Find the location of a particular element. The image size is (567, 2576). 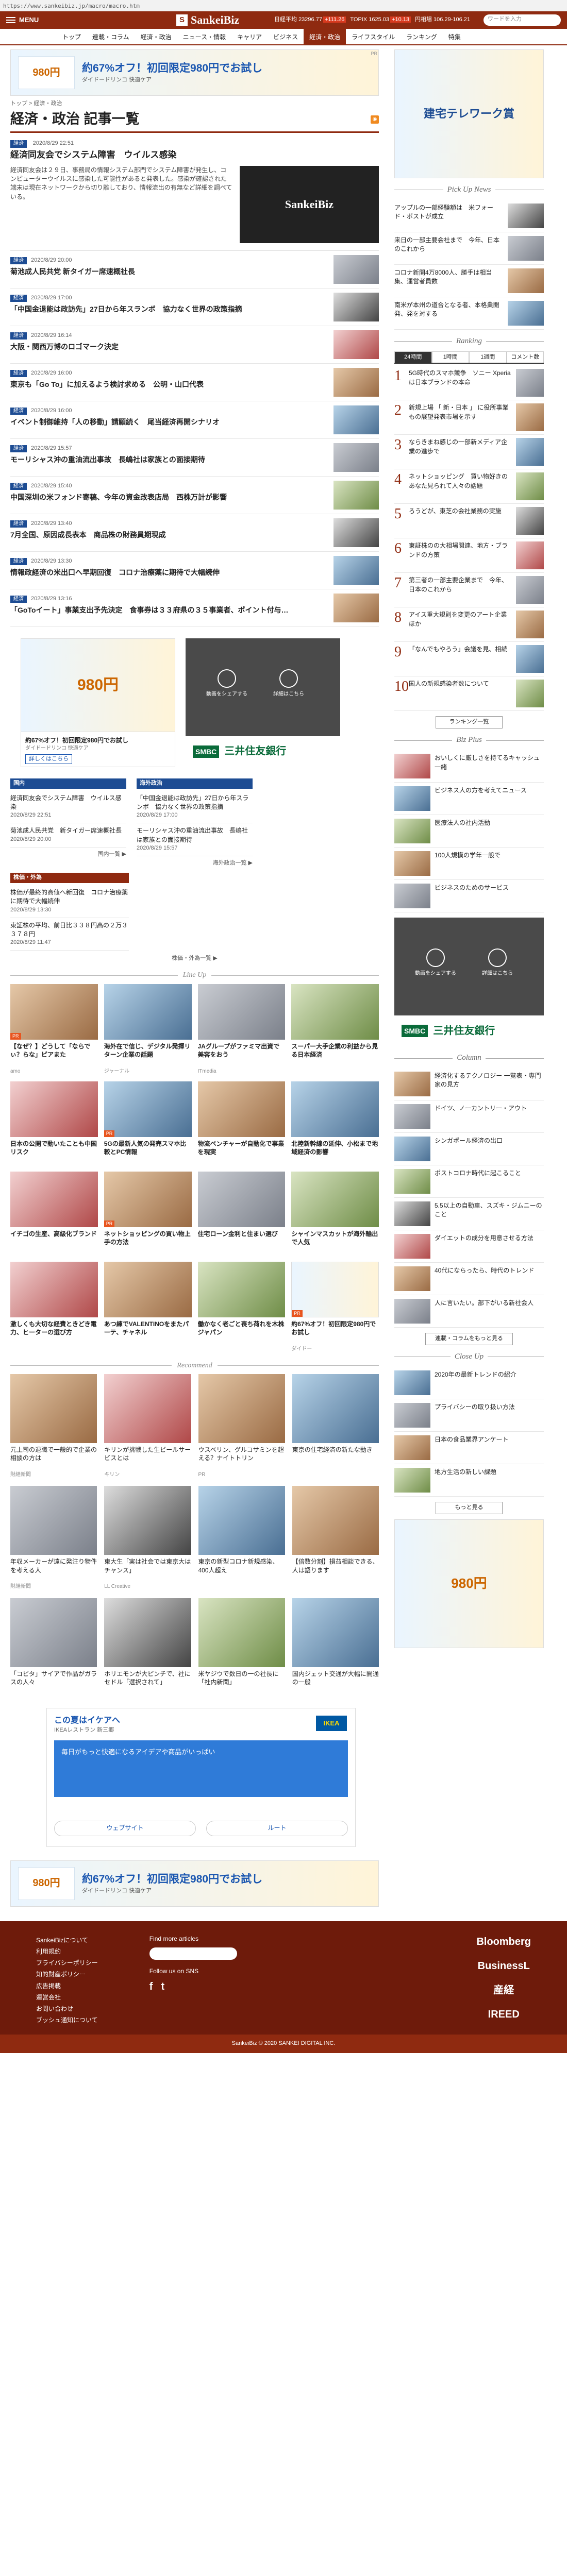

nav-item: ランキング is located at coordinates (422, 36).